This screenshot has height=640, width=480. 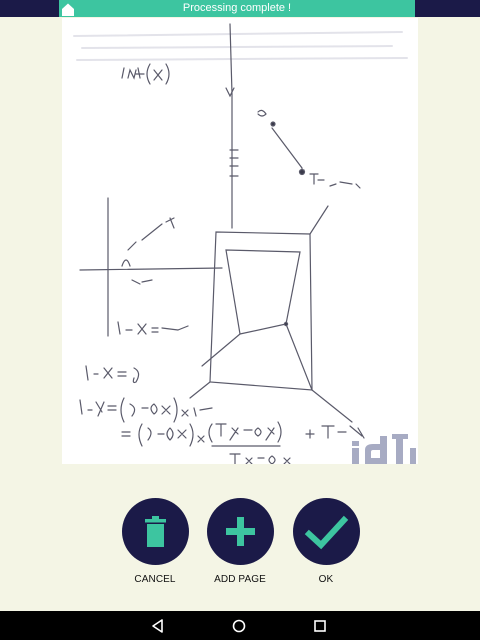 I want to click on ok-button-circle, so click(x=326, y=531).